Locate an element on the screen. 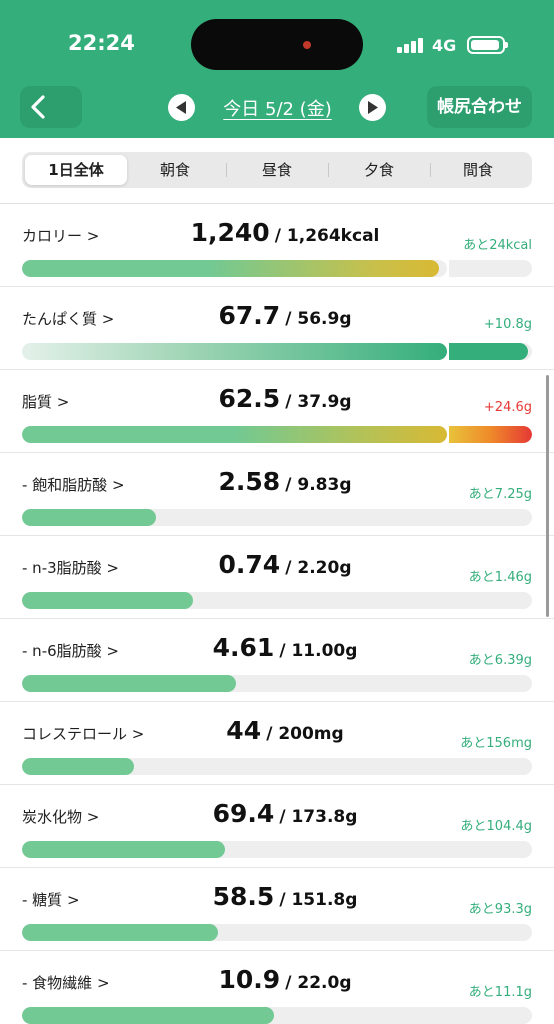 The height and width of the screenshot is (1024, 554). nutrient-row: - n-6脂肪酸 > 4.61 / 11.00g あと6.39g is located at coordinates (277, 660).